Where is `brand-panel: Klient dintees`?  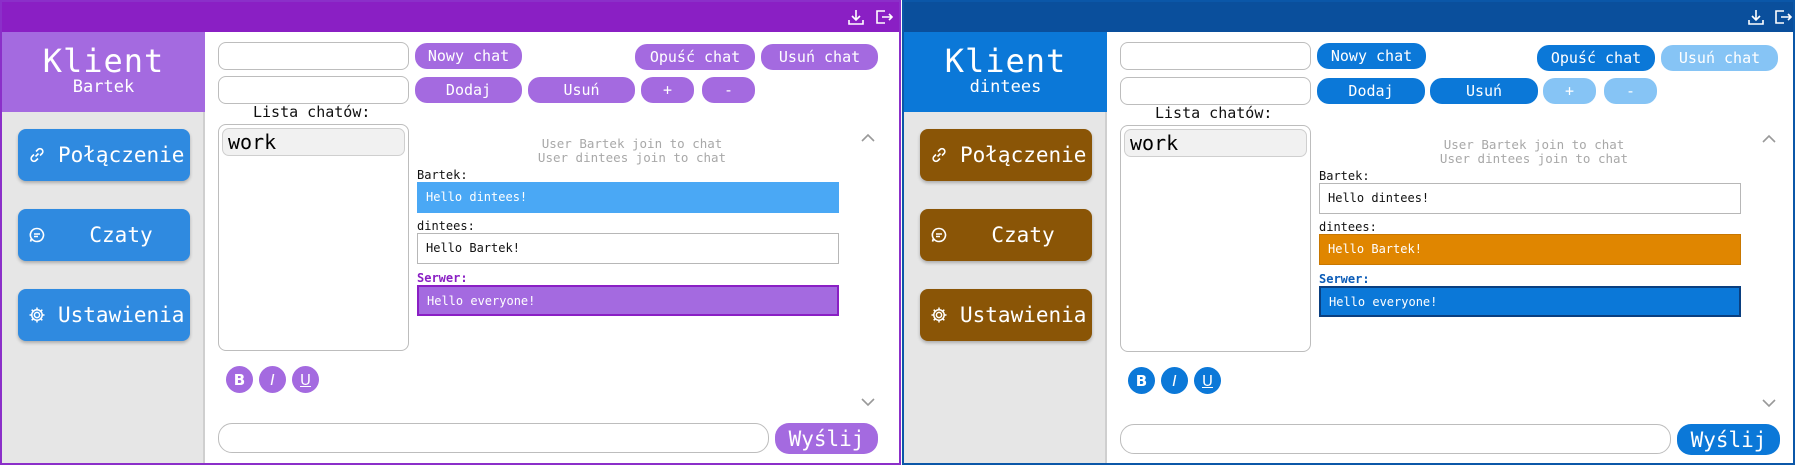 brand-panel: Klient dintees is located at coordinates (1005, 72).